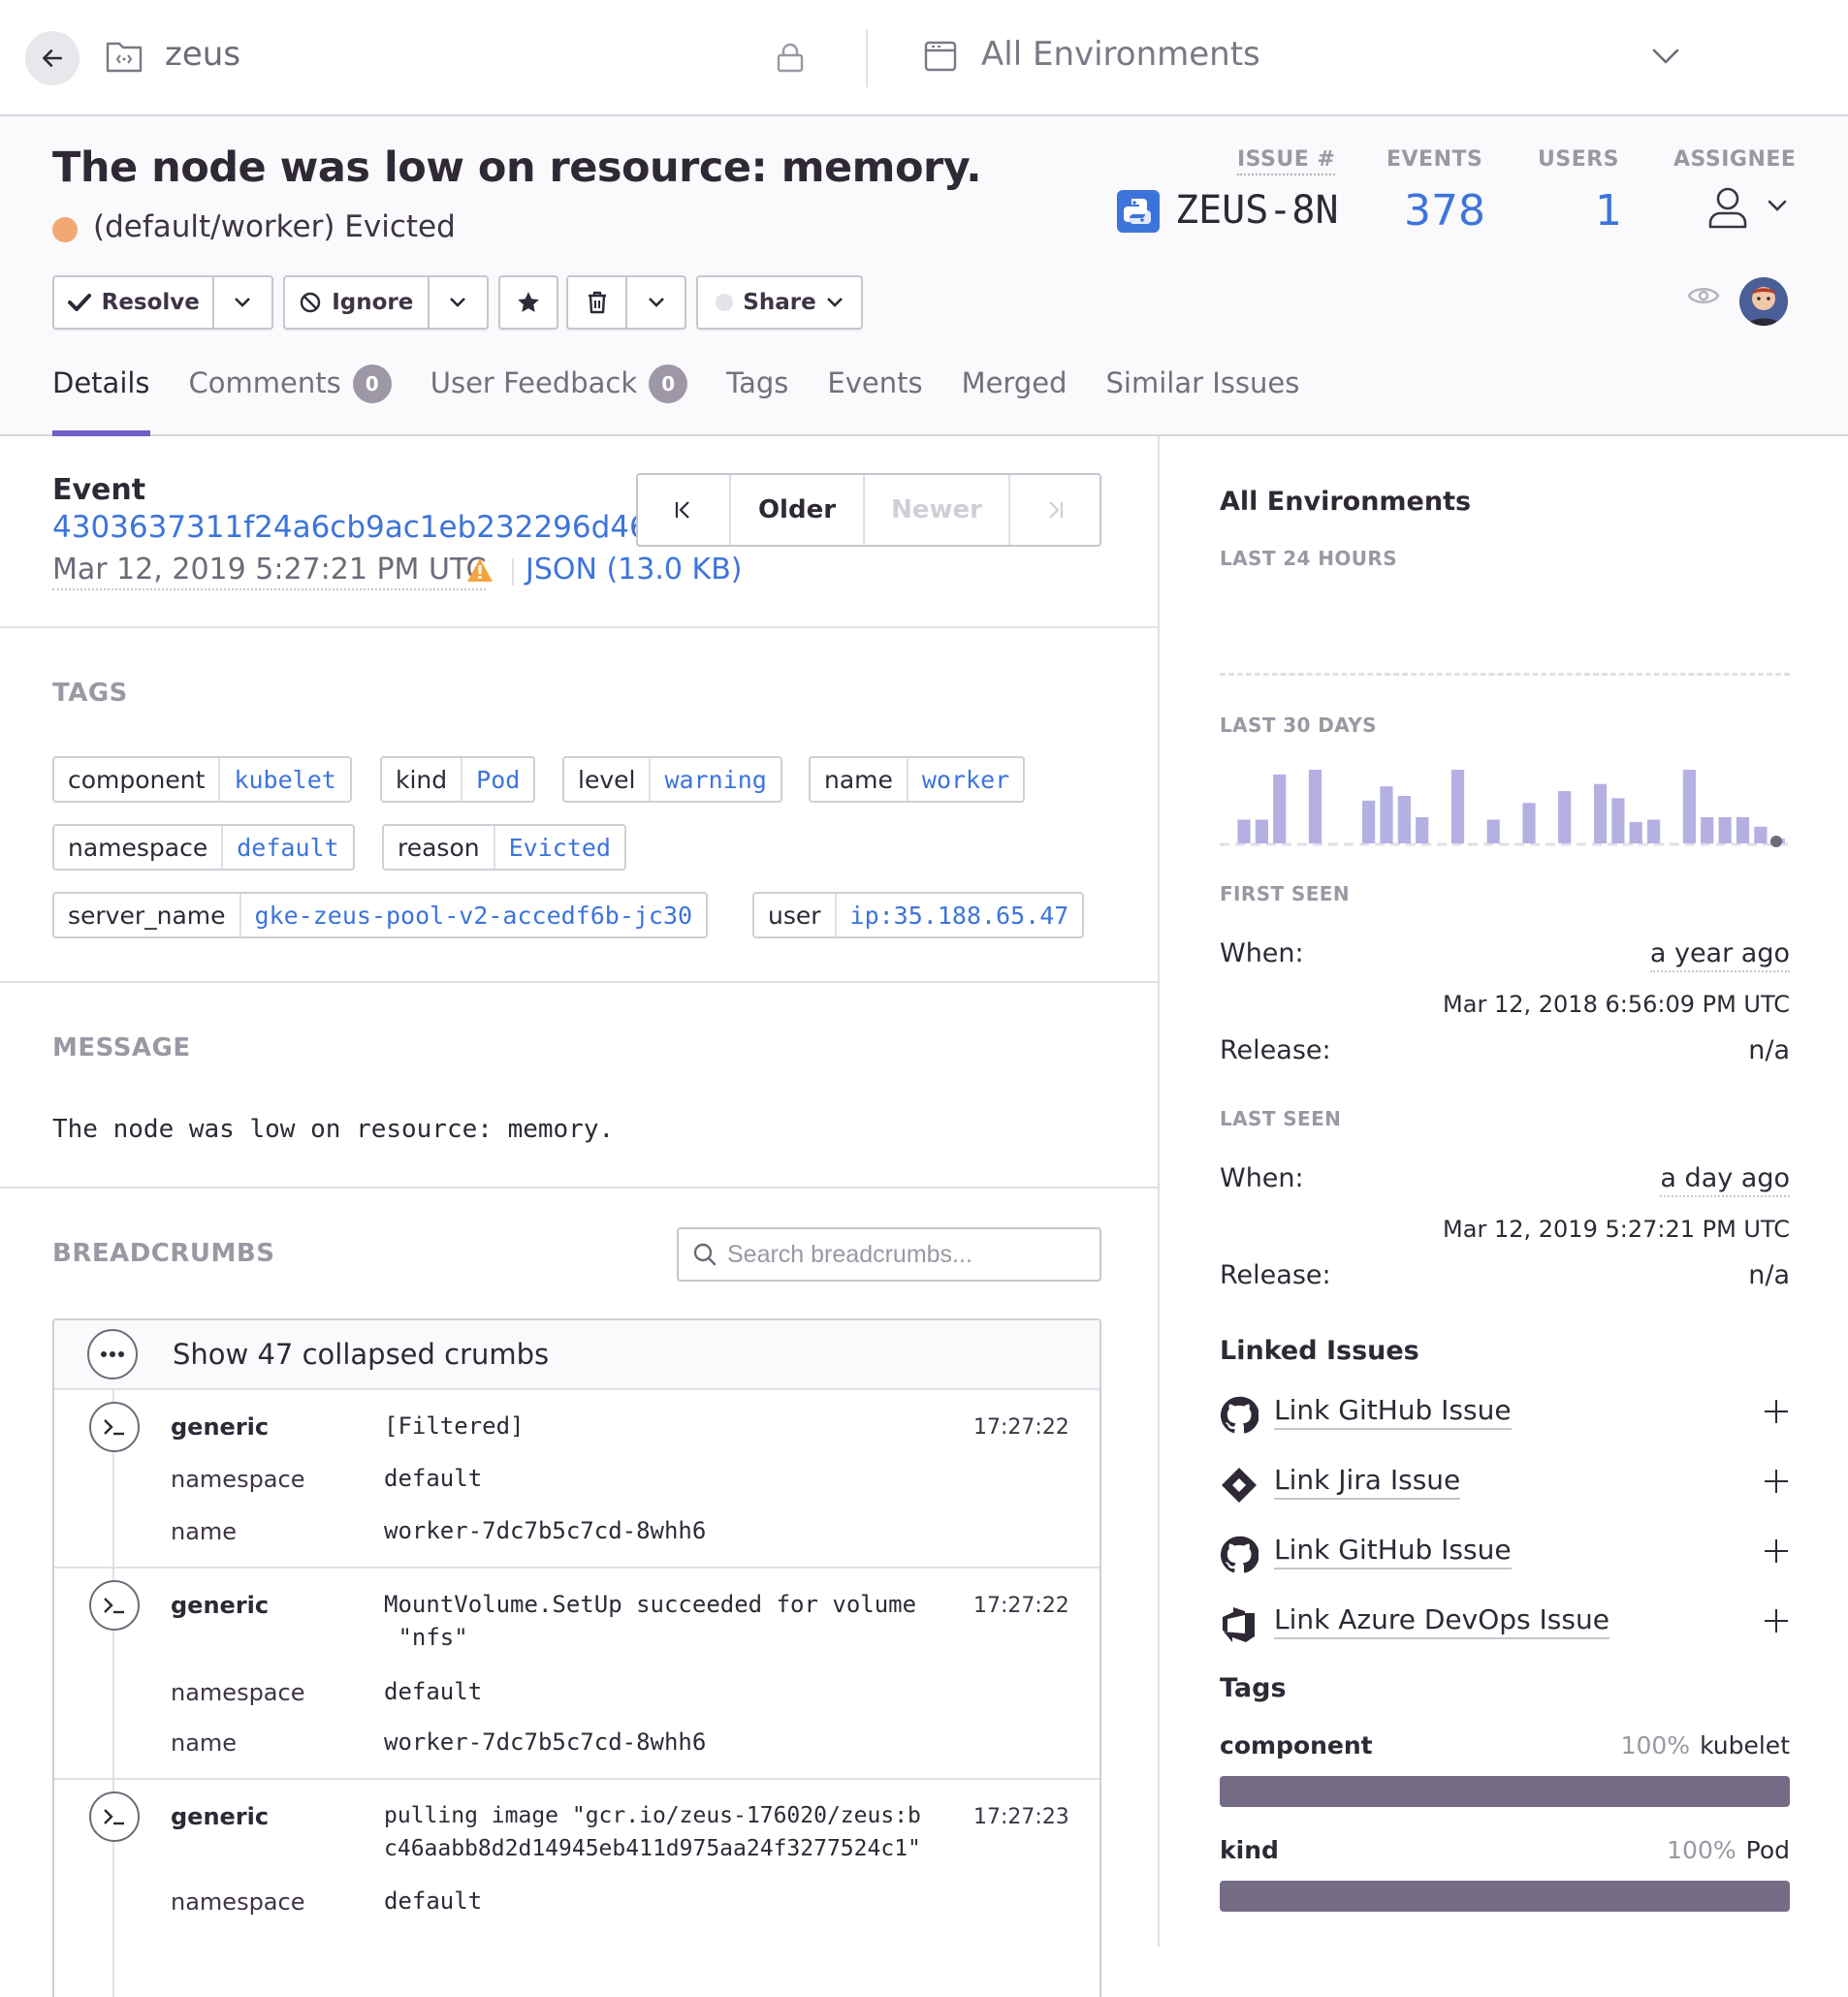 The image size is (1848, 1997). What do you see at coordinates (1510, 807) in the screenshot?
I see `last-30-days-graph` at bounding box center [1510, 807].